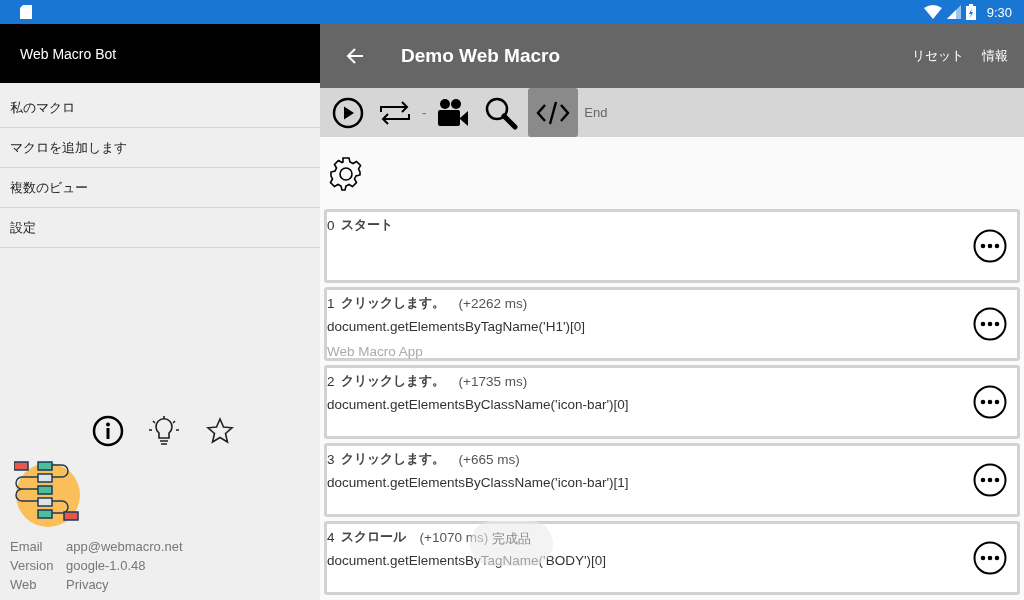  I want to click on macro-step-card: 2 クリックします。 (+1735 ms) document.getElementsByClassName('icon-bar')[0], so click(672, 402).